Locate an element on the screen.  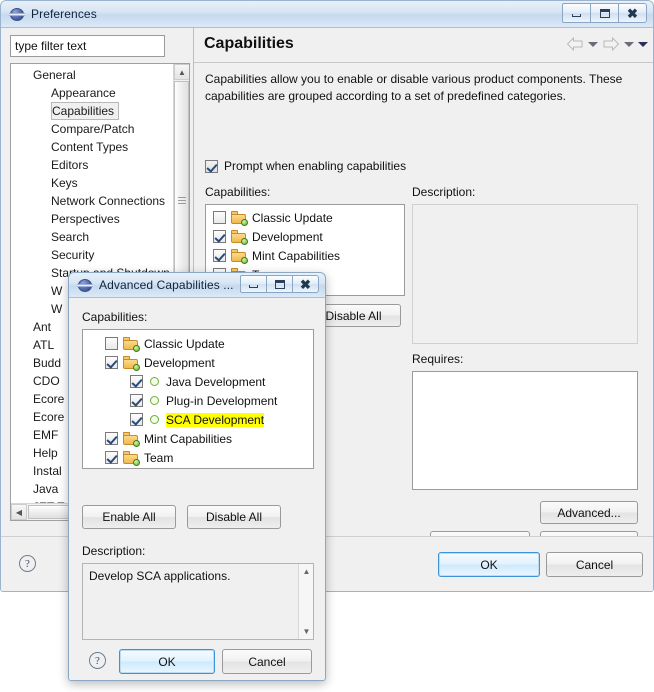
sidebar-item-perspectives: Perspectives is located at coordinates (92, 219).